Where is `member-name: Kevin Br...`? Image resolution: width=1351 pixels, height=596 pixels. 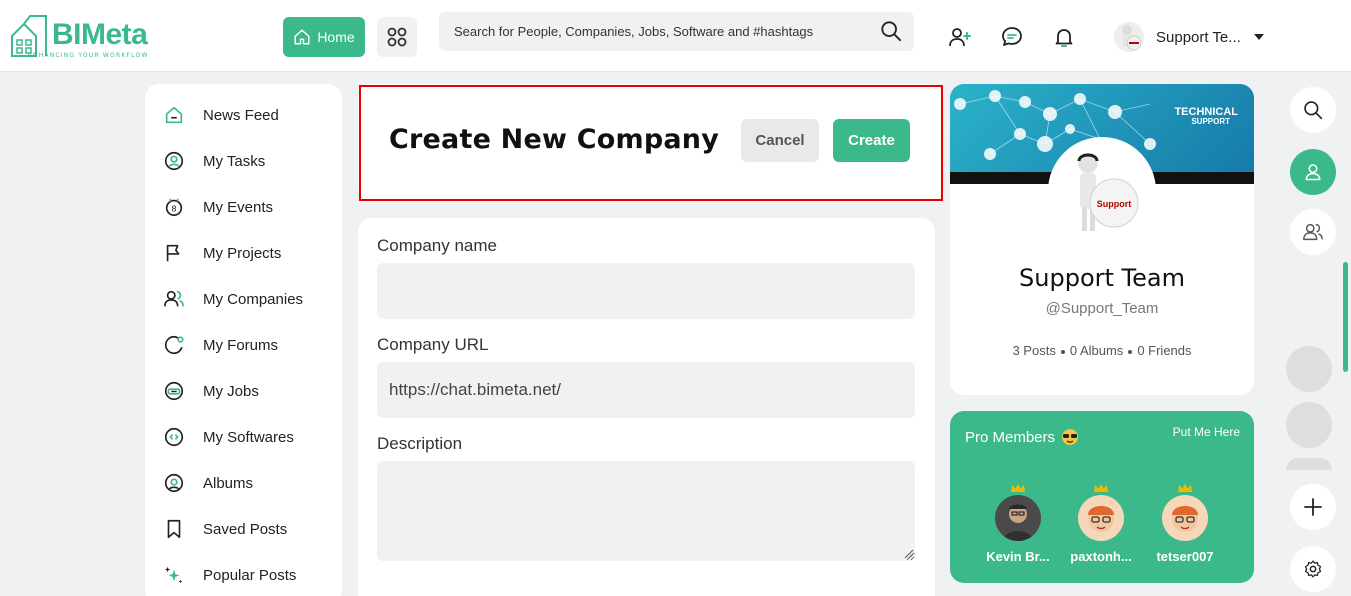
member-name: Kevin Br... is located at coordinates (1018, 556).